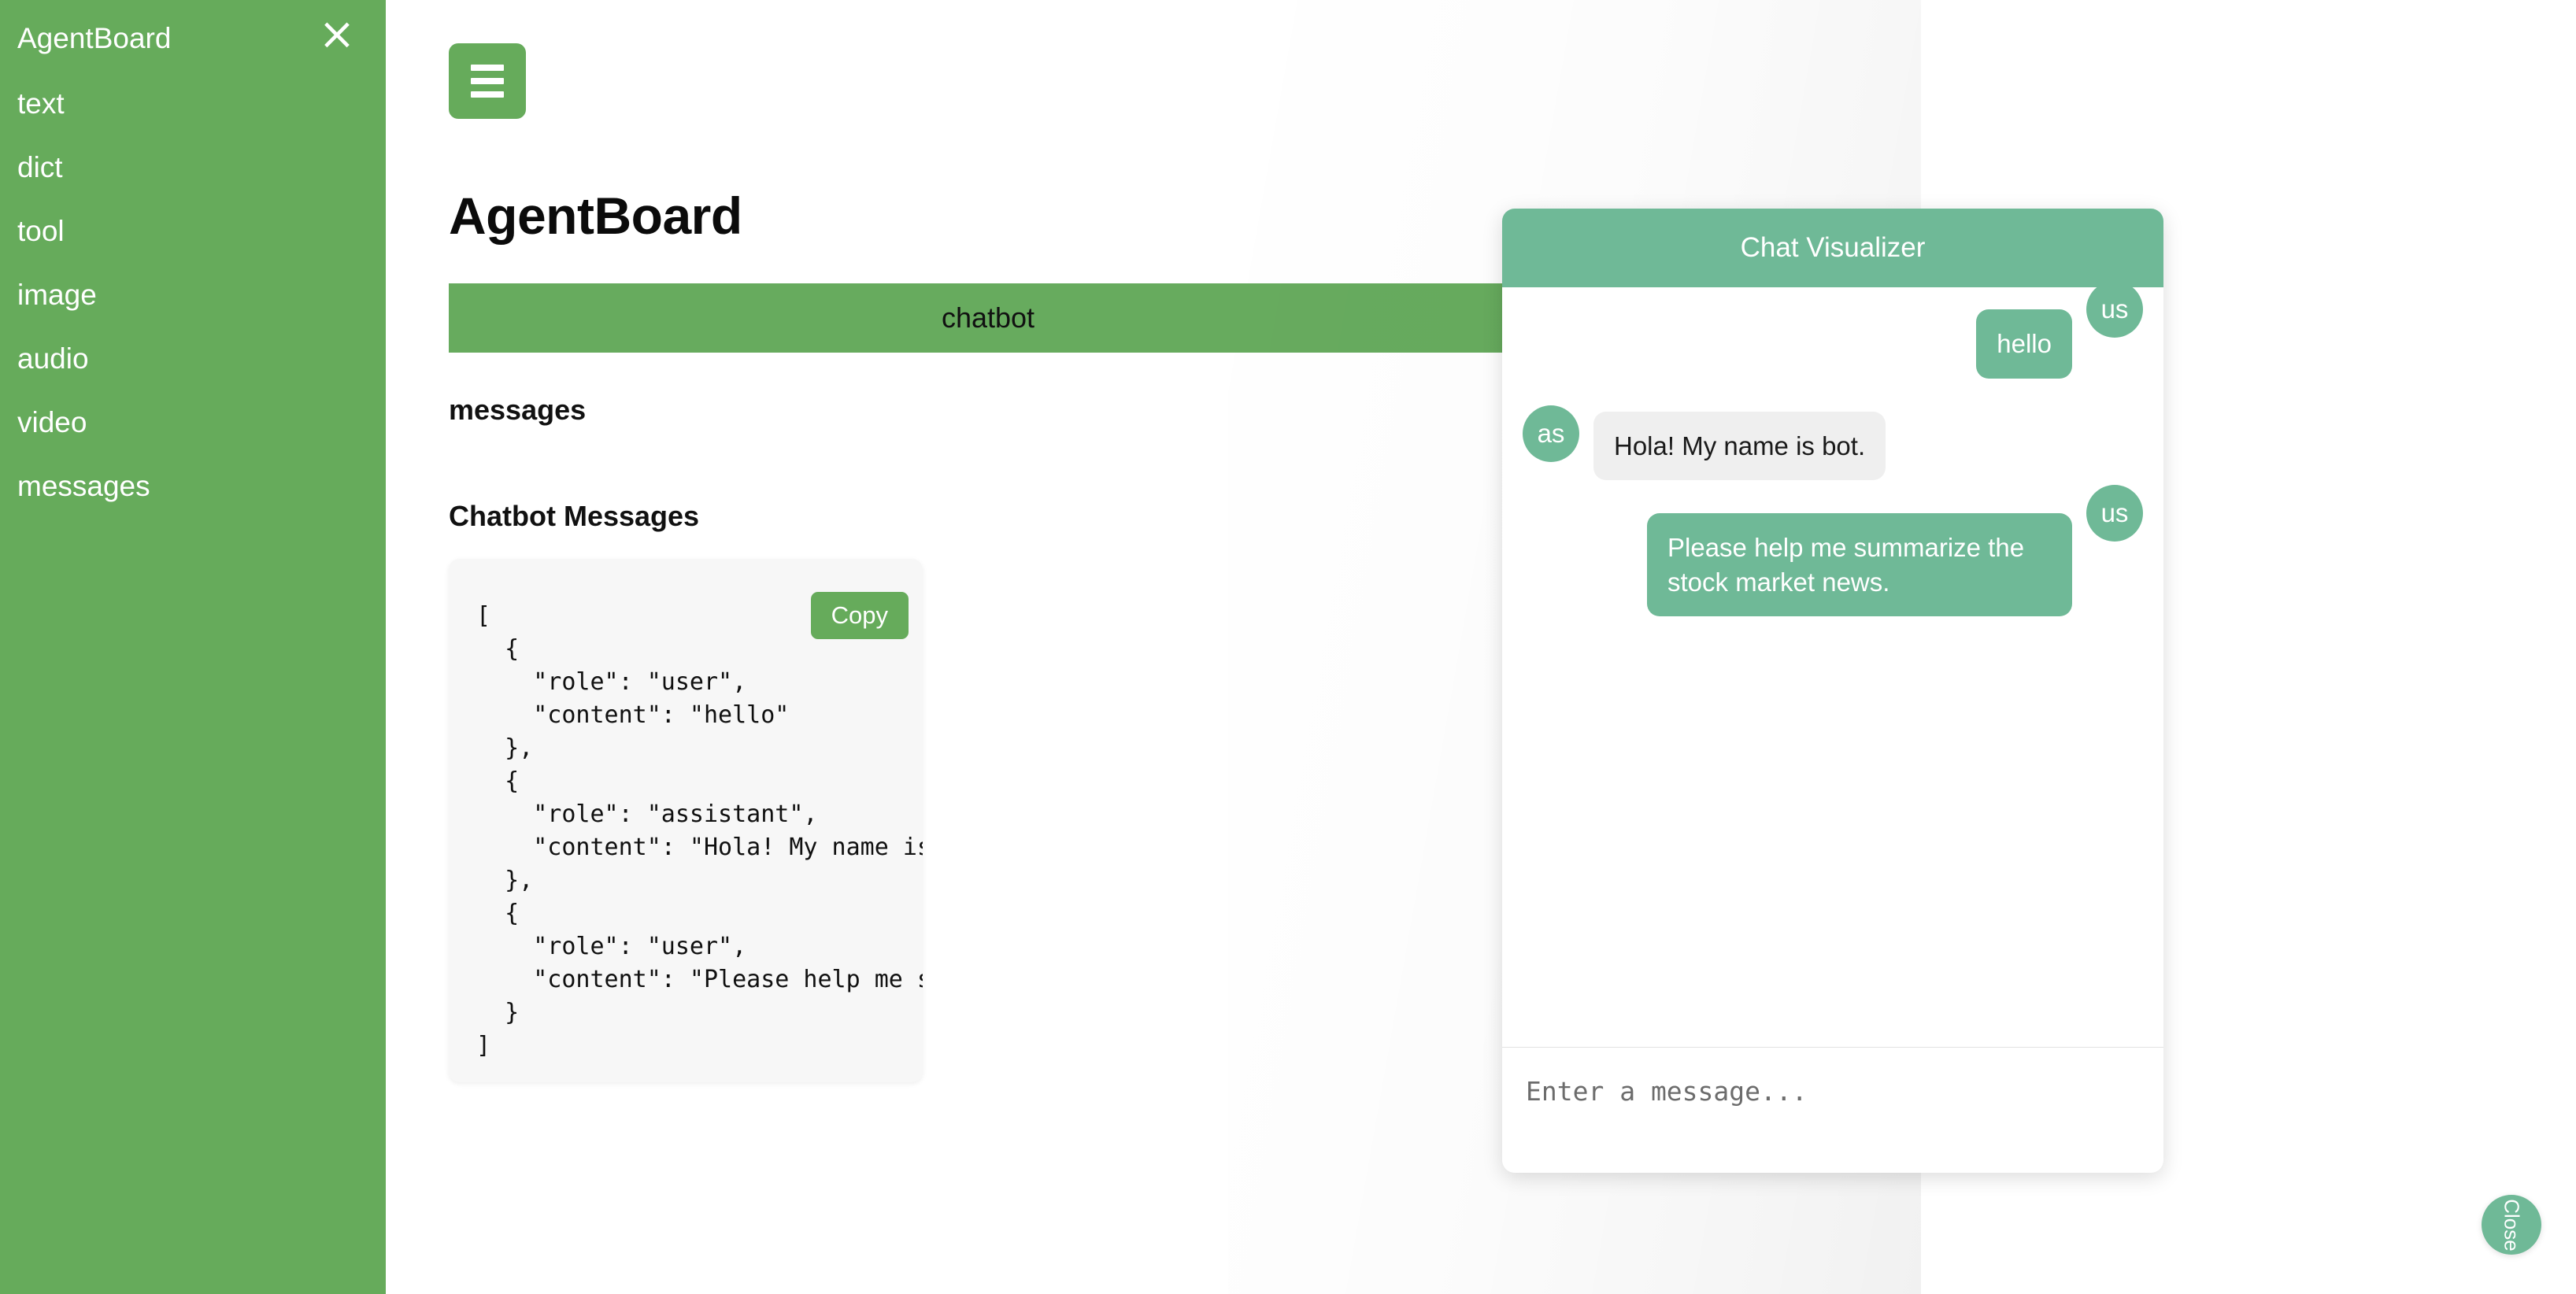  Describe the element at coordinates (988, 318) in the screenshot. I see `tab-chatbot: chatbot` at that location.